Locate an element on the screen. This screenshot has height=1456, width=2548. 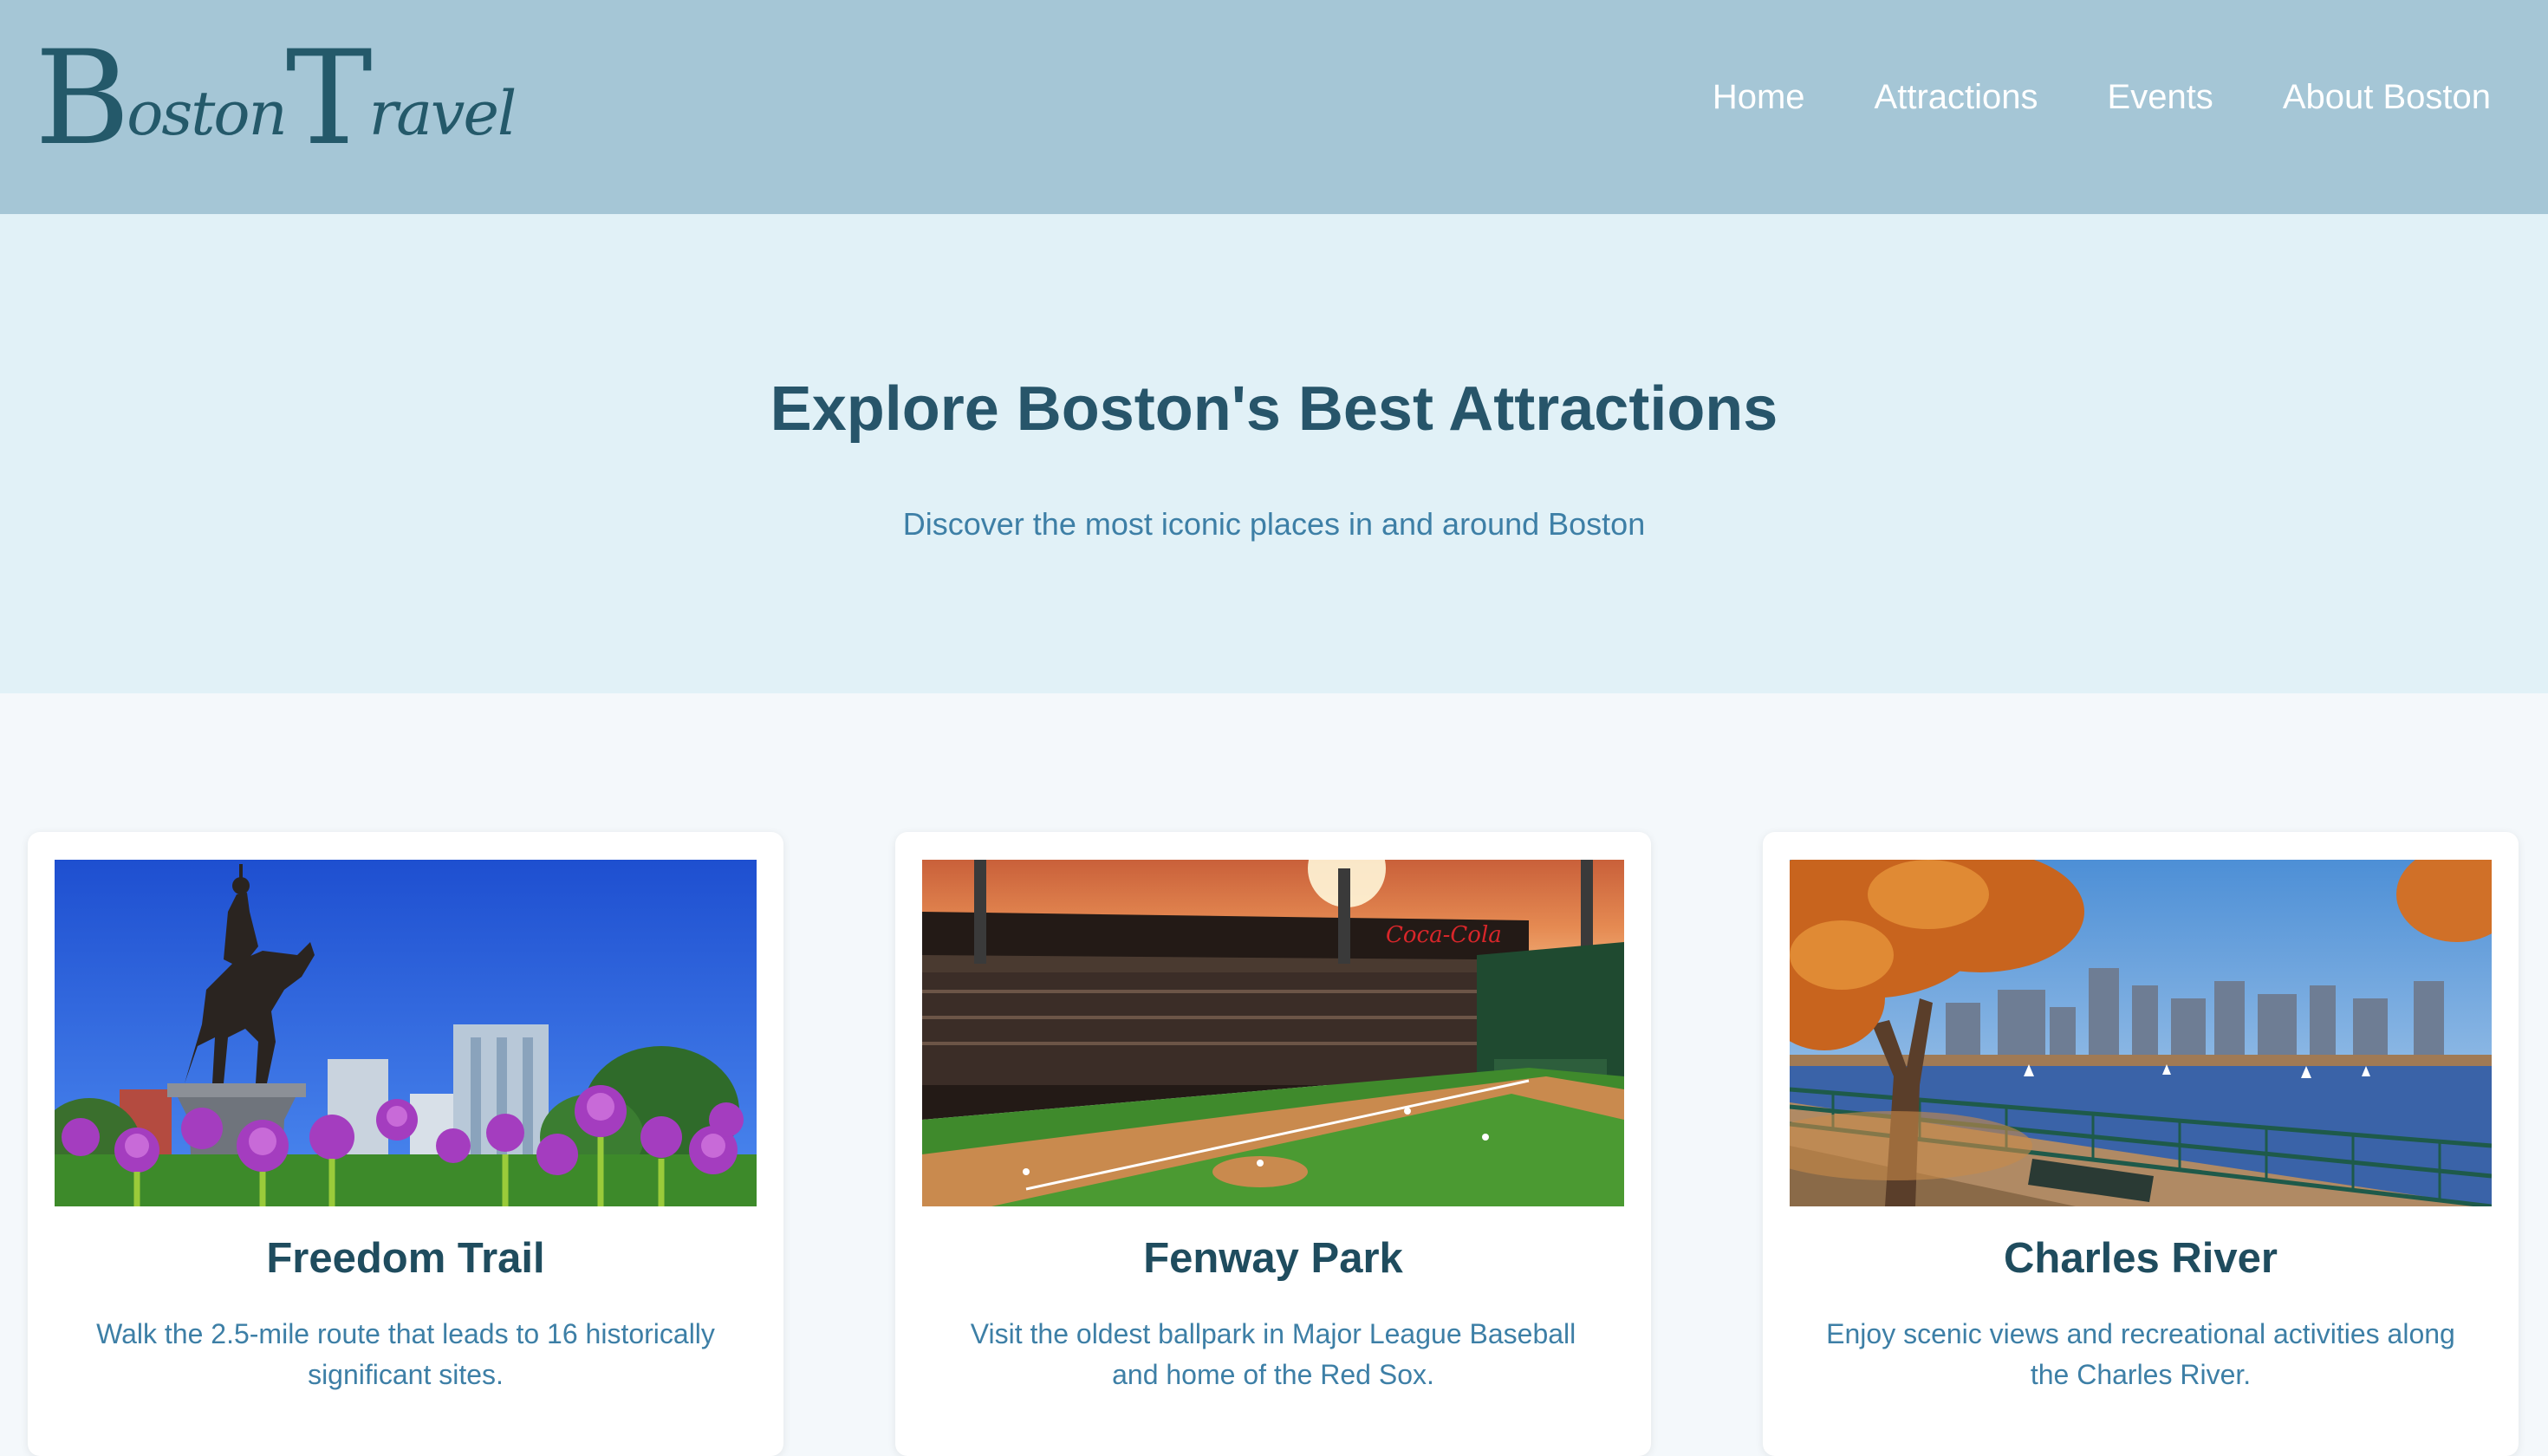
nav-events: Events is located at coordinates (2160, 97).